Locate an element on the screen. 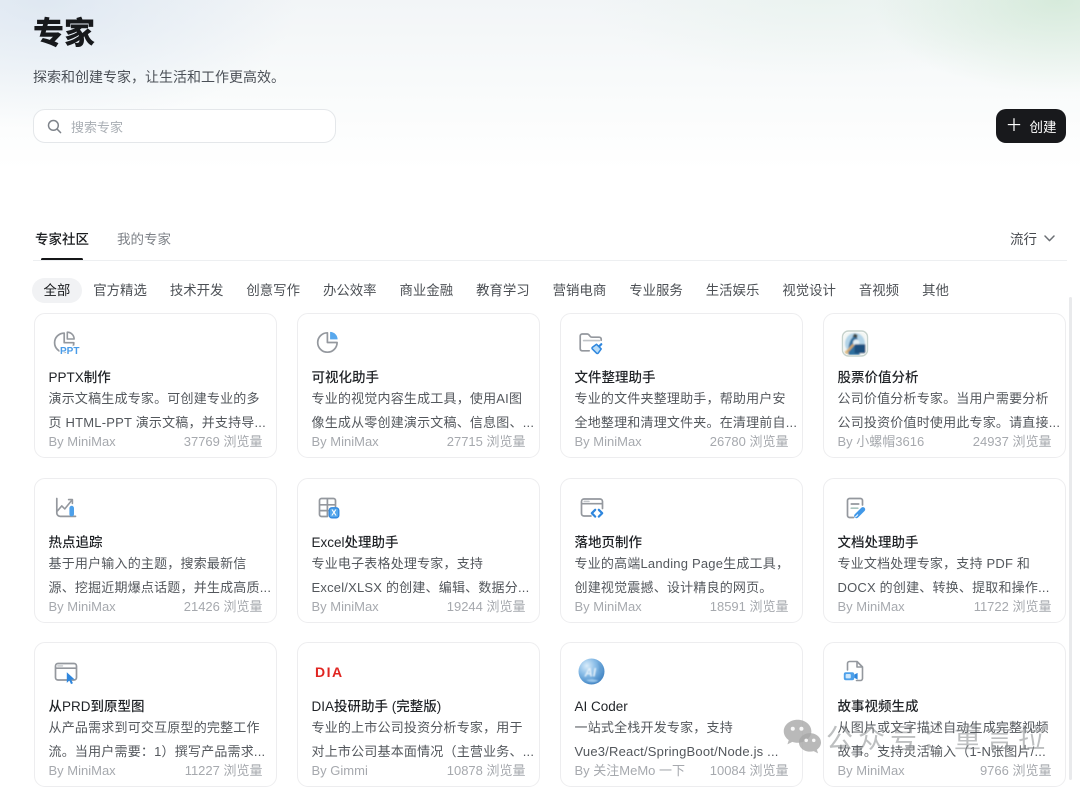 The width and height of the screenshot is (1080, 787). svg-text: PPT is located at coordinates (69, 351).